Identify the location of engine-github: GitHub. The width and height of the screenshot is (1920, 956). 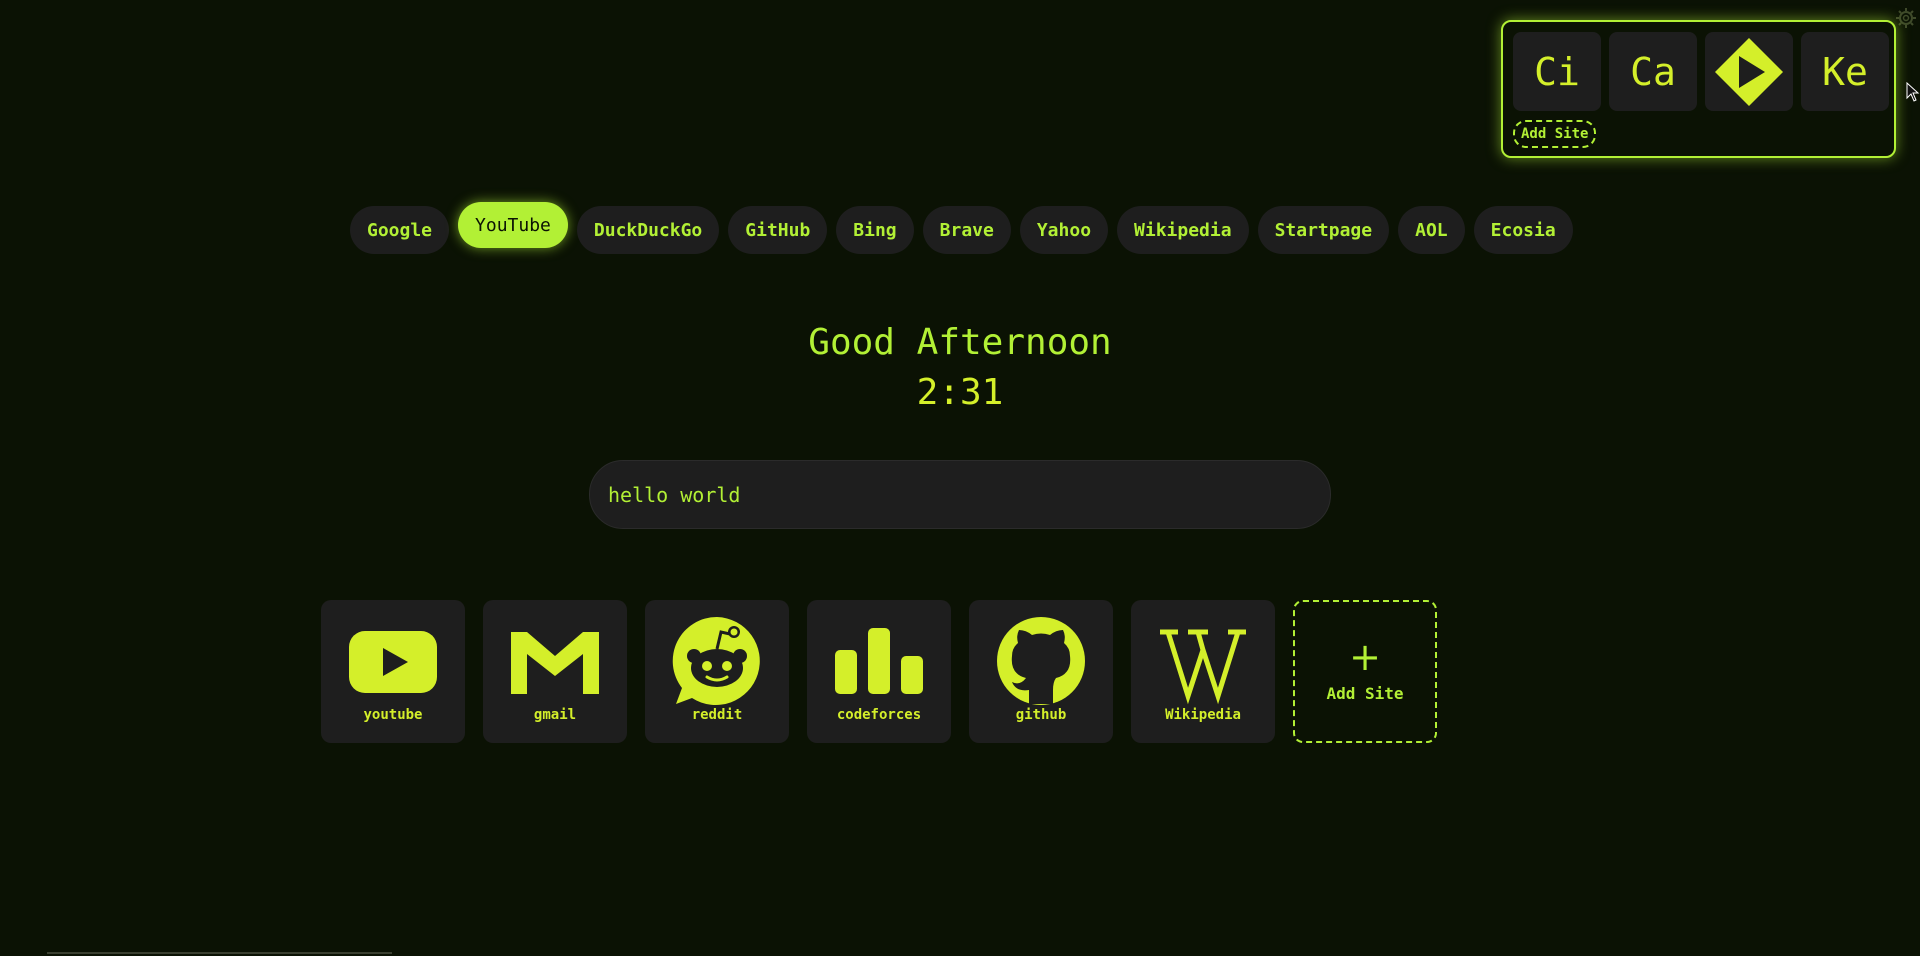
(778, 230).